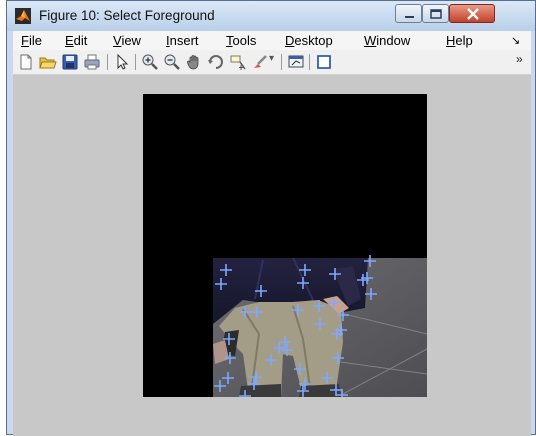  Describe the element at coordinates (216, 62) in the screenshot. I see `rotate-3d-icon` at that location.